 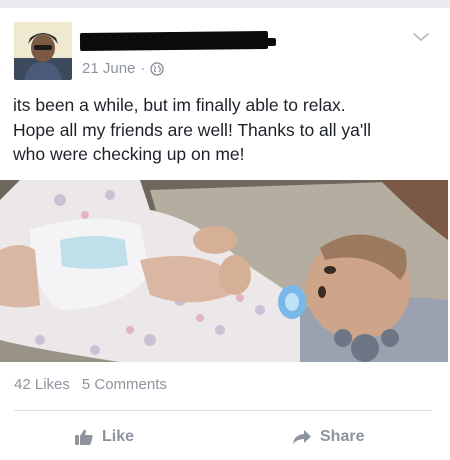 I want to click on chevron-down-icon, so click(x=421, y=36).